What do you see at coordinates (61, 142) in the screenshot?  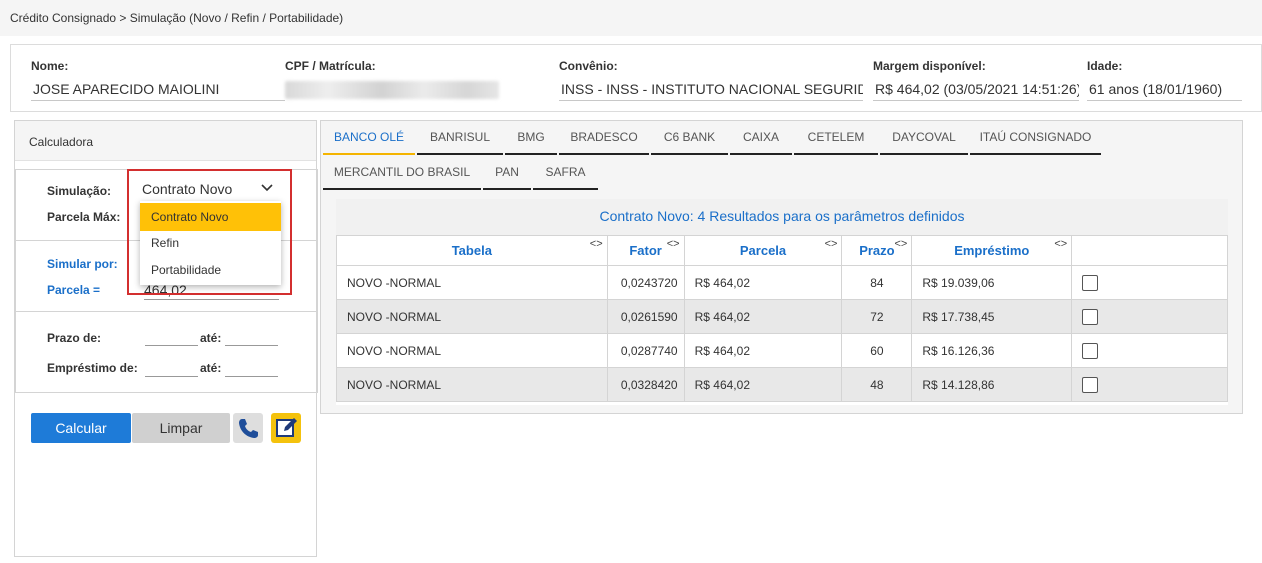 I see `calculator-title: Calculadora` at bounding box center [61, 142].